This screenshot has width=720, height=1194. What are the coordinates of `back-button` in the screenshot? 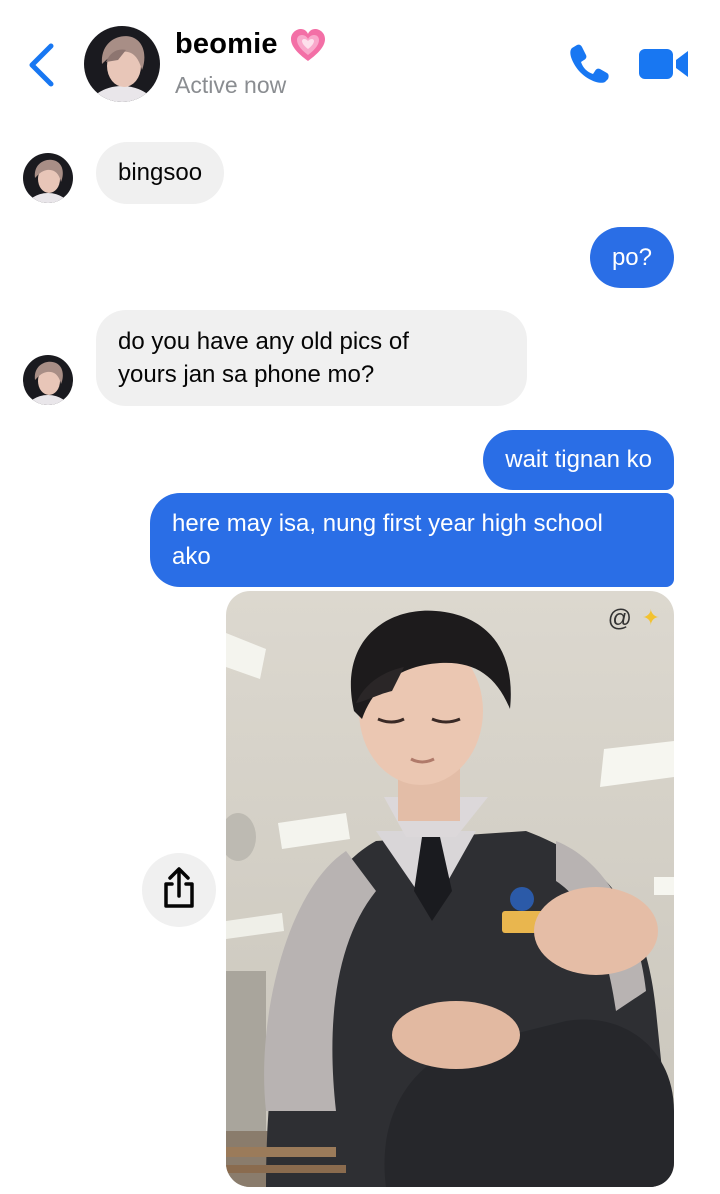 It's located at (44, 65).